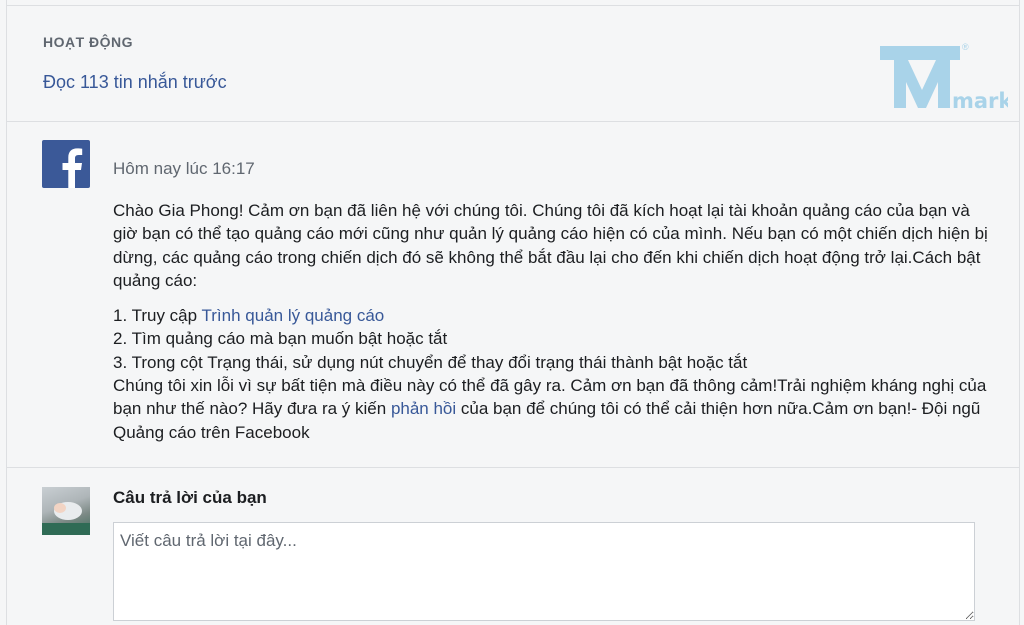  Describe the element at coordinates (66, 164) in the screenshot. I see `facebook-icon` at that location.